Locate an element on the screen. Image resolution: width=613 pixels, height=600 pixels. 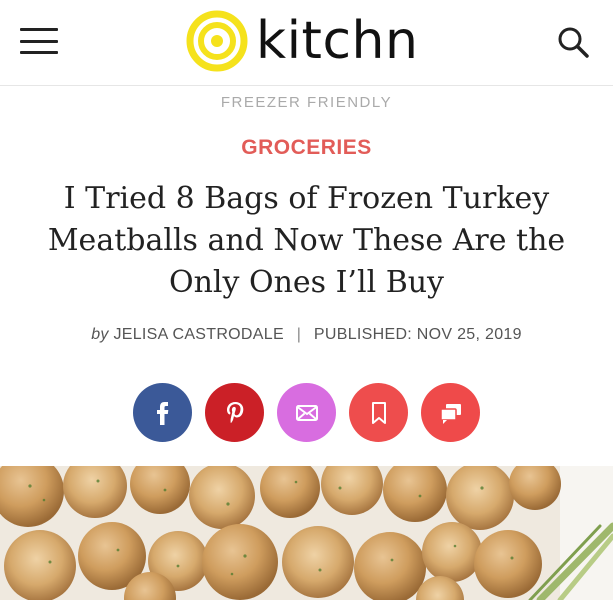
author-name: JELISA CASTRODALE is located at coordinates (198, 334).